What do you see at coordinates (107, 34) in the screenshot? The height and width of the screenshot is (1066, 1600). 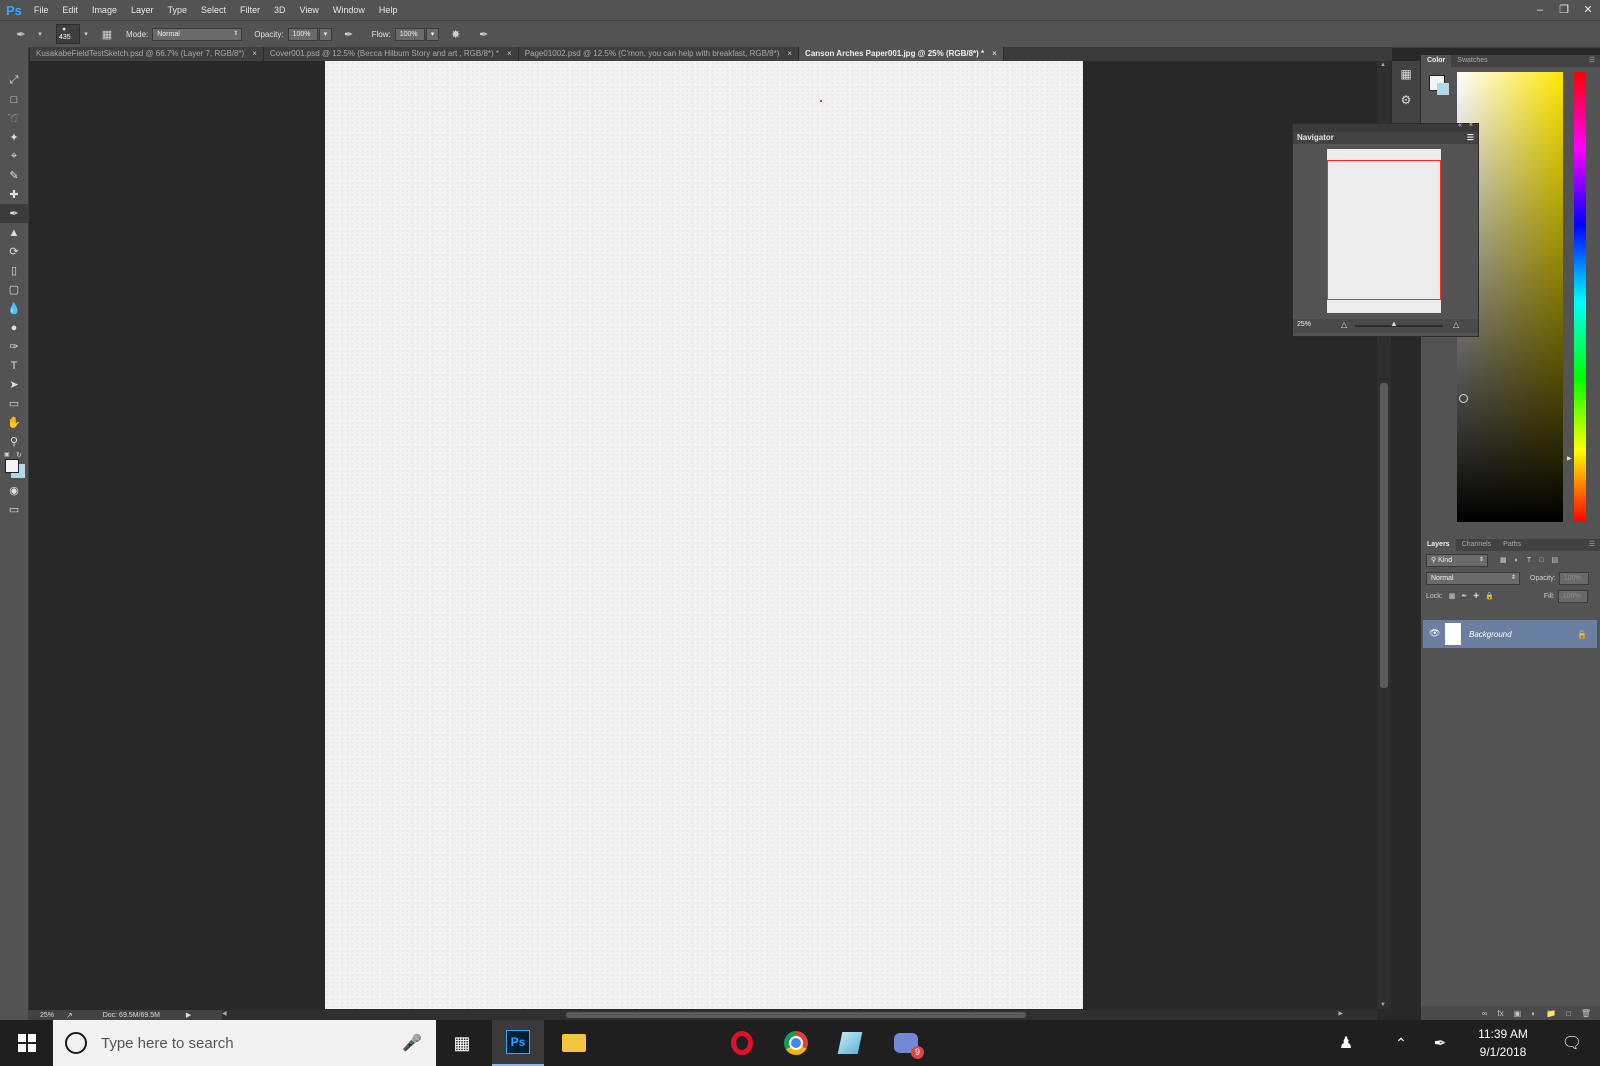 I see `brush-panel-toggle-icon: ▦` at bounding box center [107, 34].